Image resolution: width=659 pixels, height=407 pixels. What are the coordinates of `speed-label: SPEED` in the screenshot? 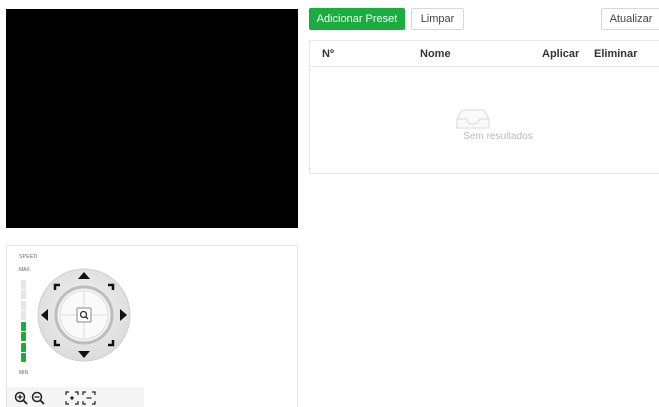 It's located at (28, 257).